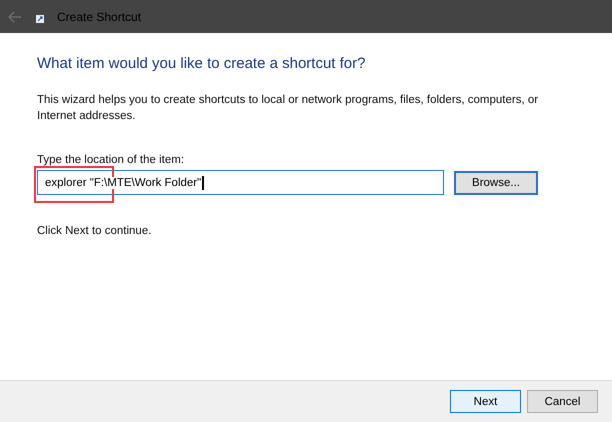 The image size is (612, 422). I want to click on location-field: explorer "F:\MTE\Work Folder", so click(240, 182).